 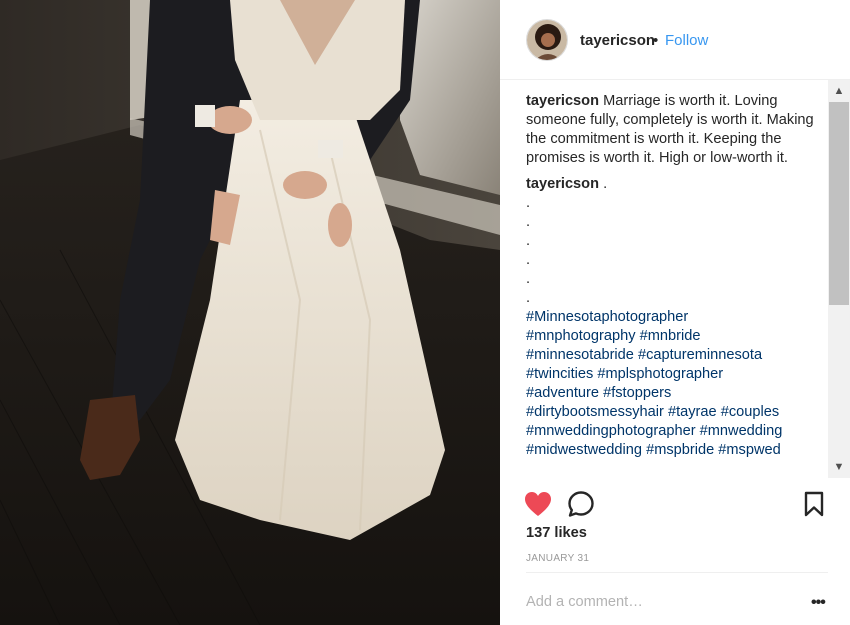 What do you see at coordinates (617, 40) in the screenshot?
I see `header-username: tayericson` at bounding box center [617, 40].